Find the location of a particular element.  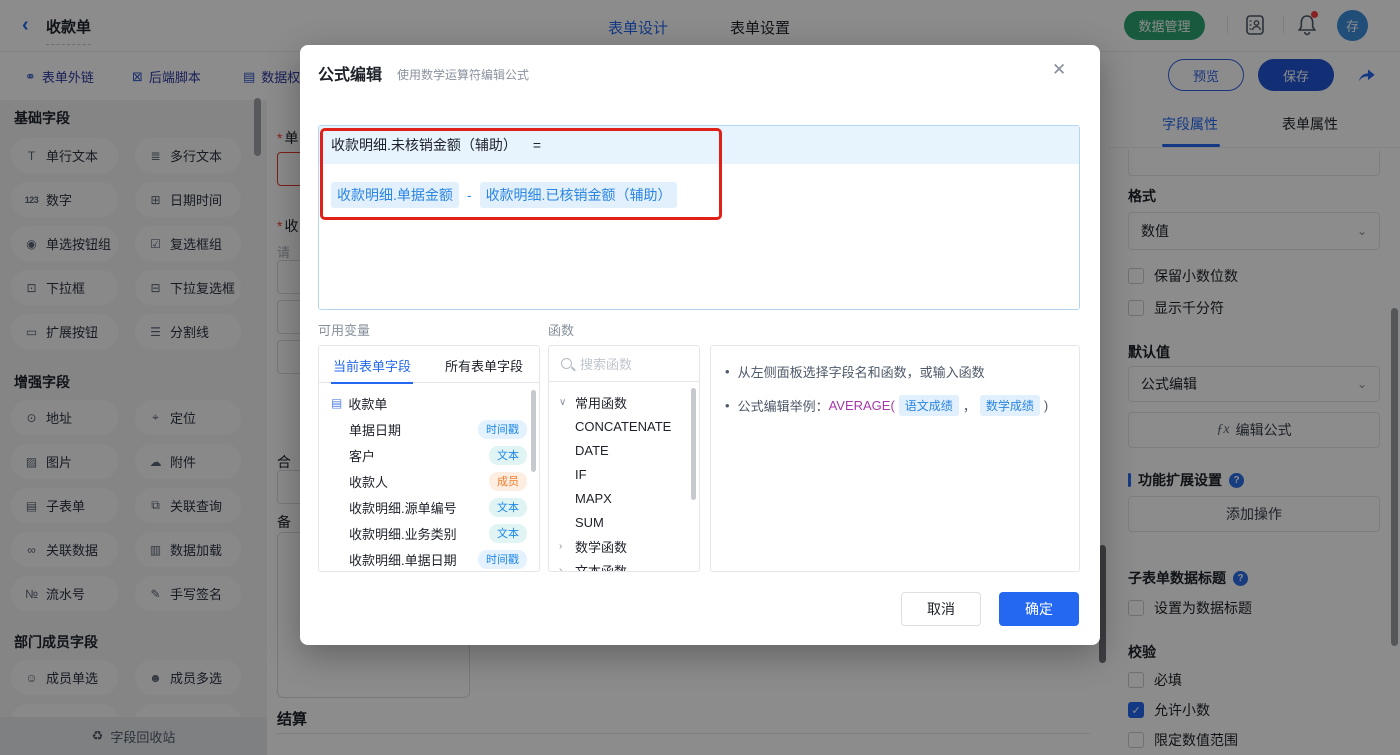

example-field-chip: 数学成绩 is located at coordinates (1009, 405).